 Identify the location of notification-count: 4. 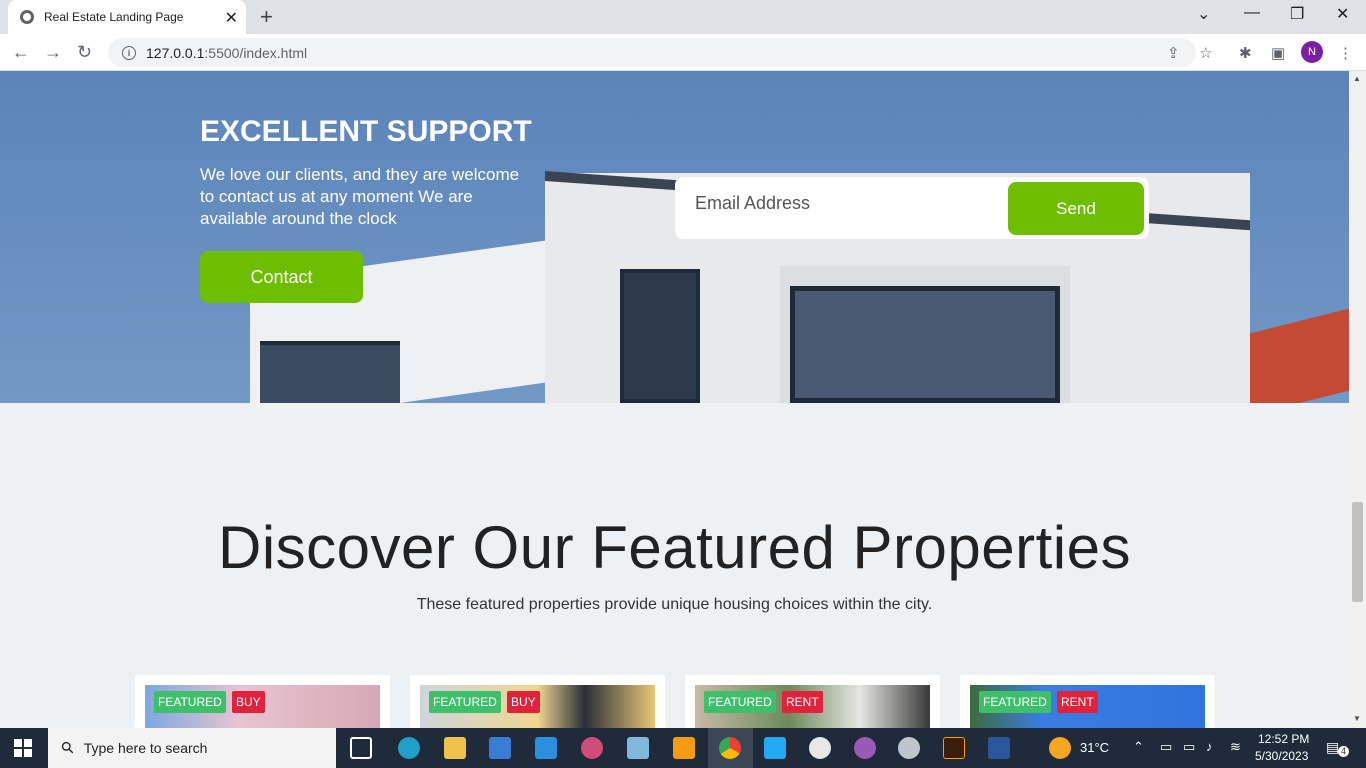
(1343, 751).